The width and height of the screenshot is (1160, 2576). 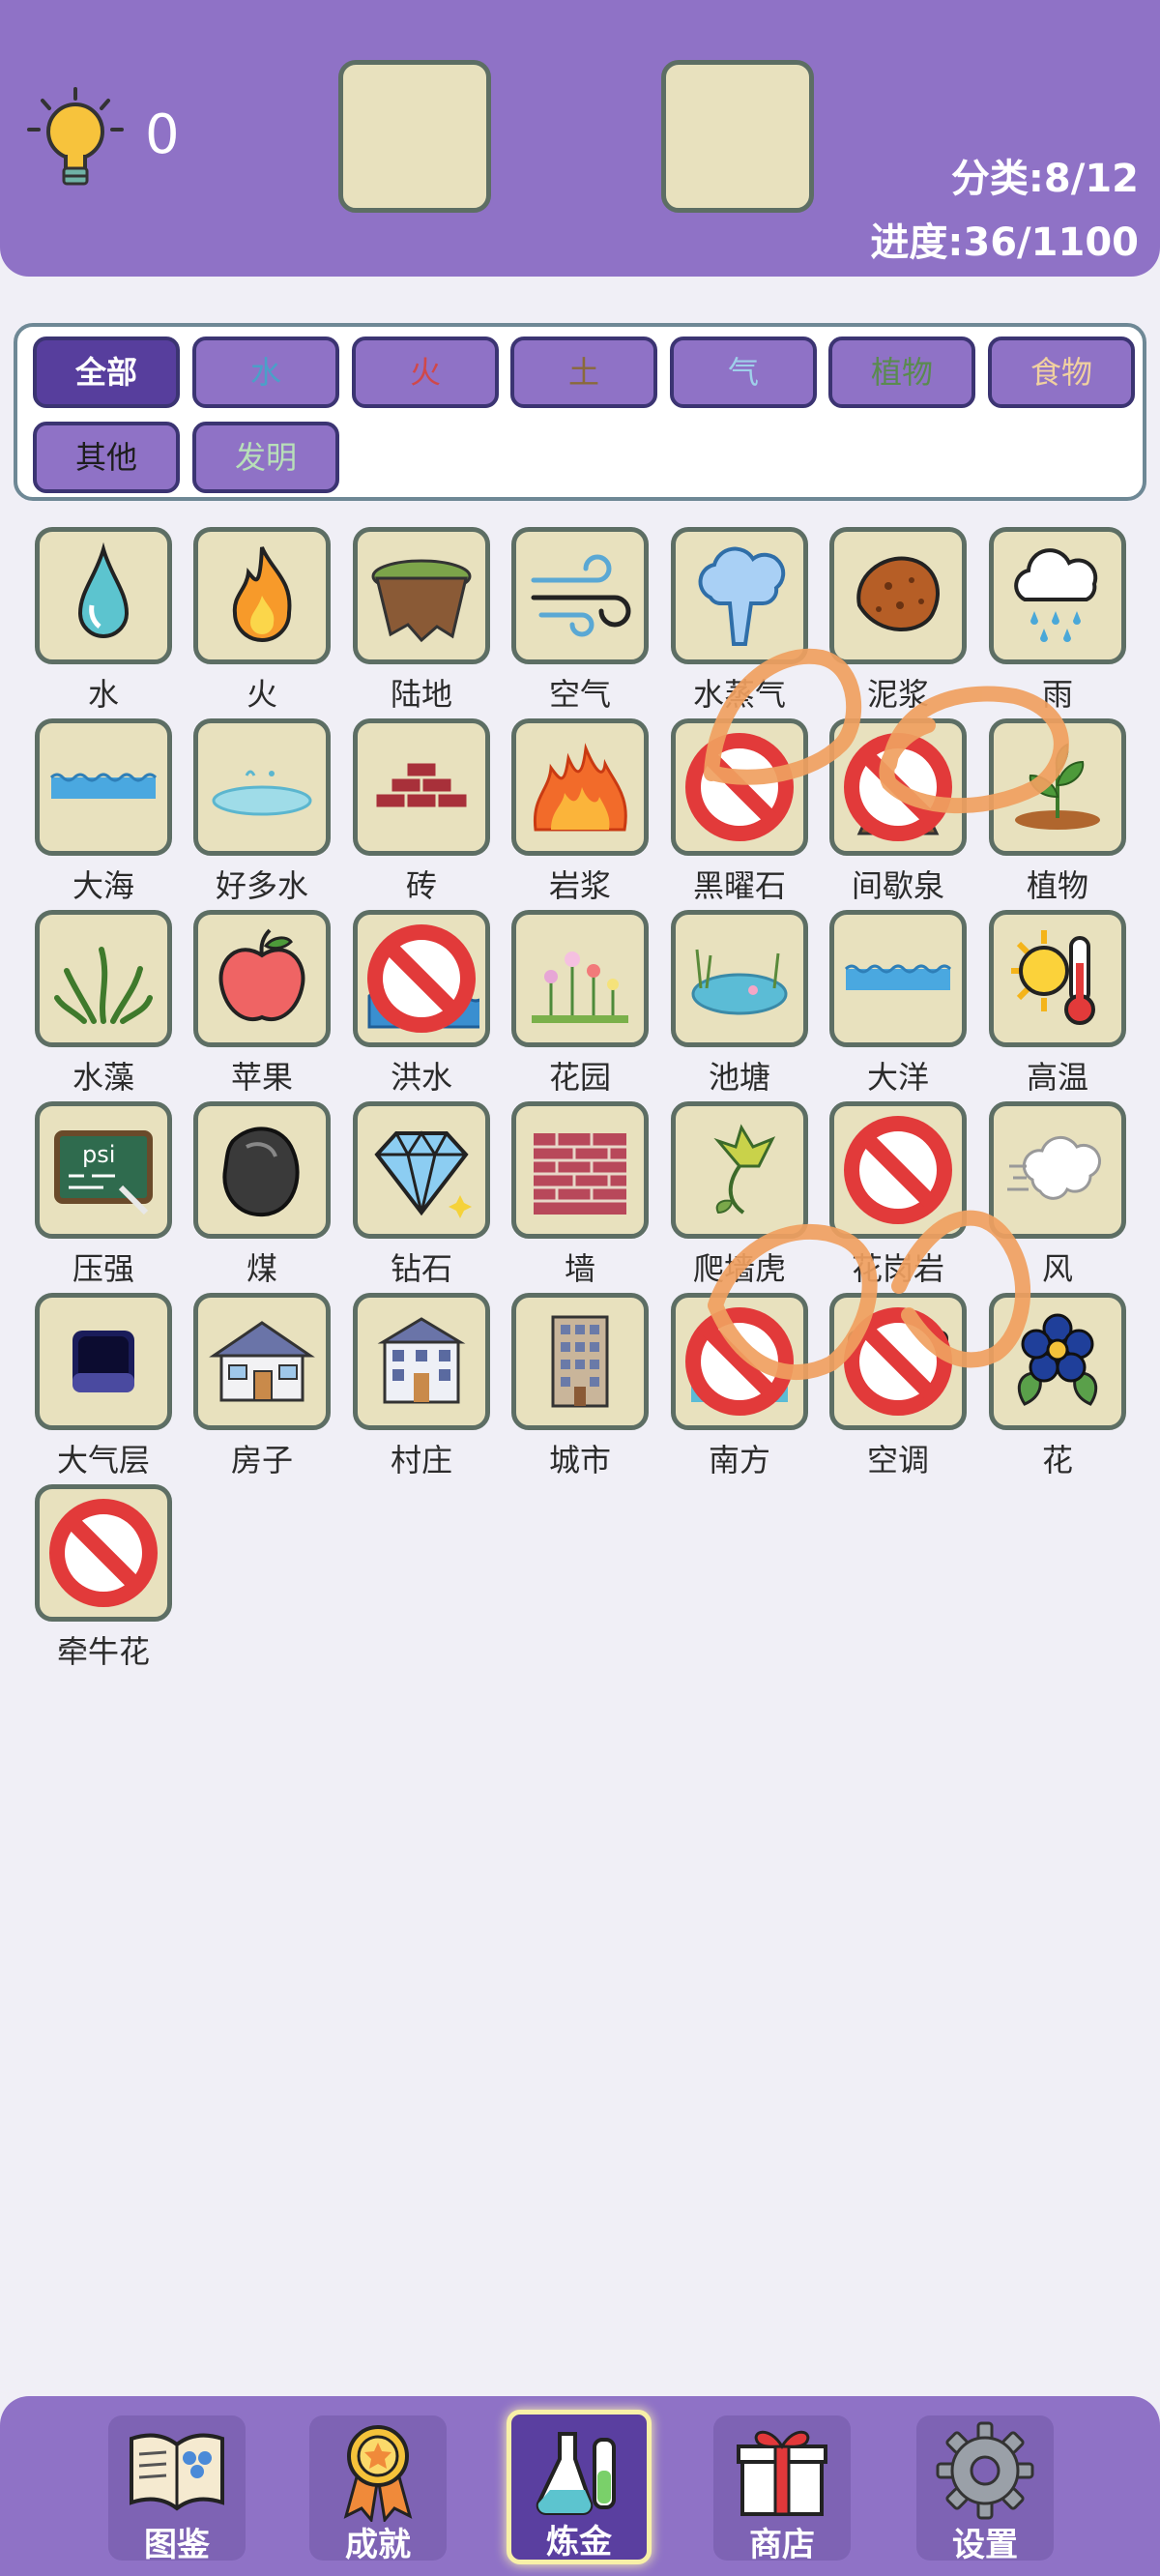 I want to click on element-fire: 火, so click(x=262, y=620).